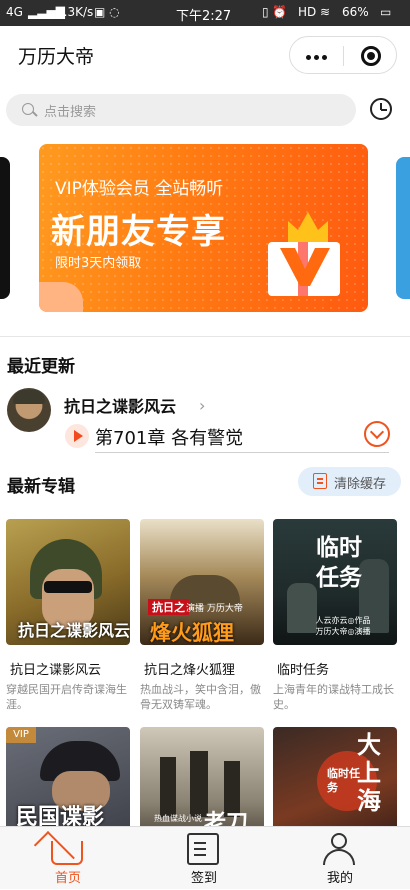  What do you see at coordinates (28, 109) in the screenshot?
I see `search-icon` at bounding box center [28, 109].